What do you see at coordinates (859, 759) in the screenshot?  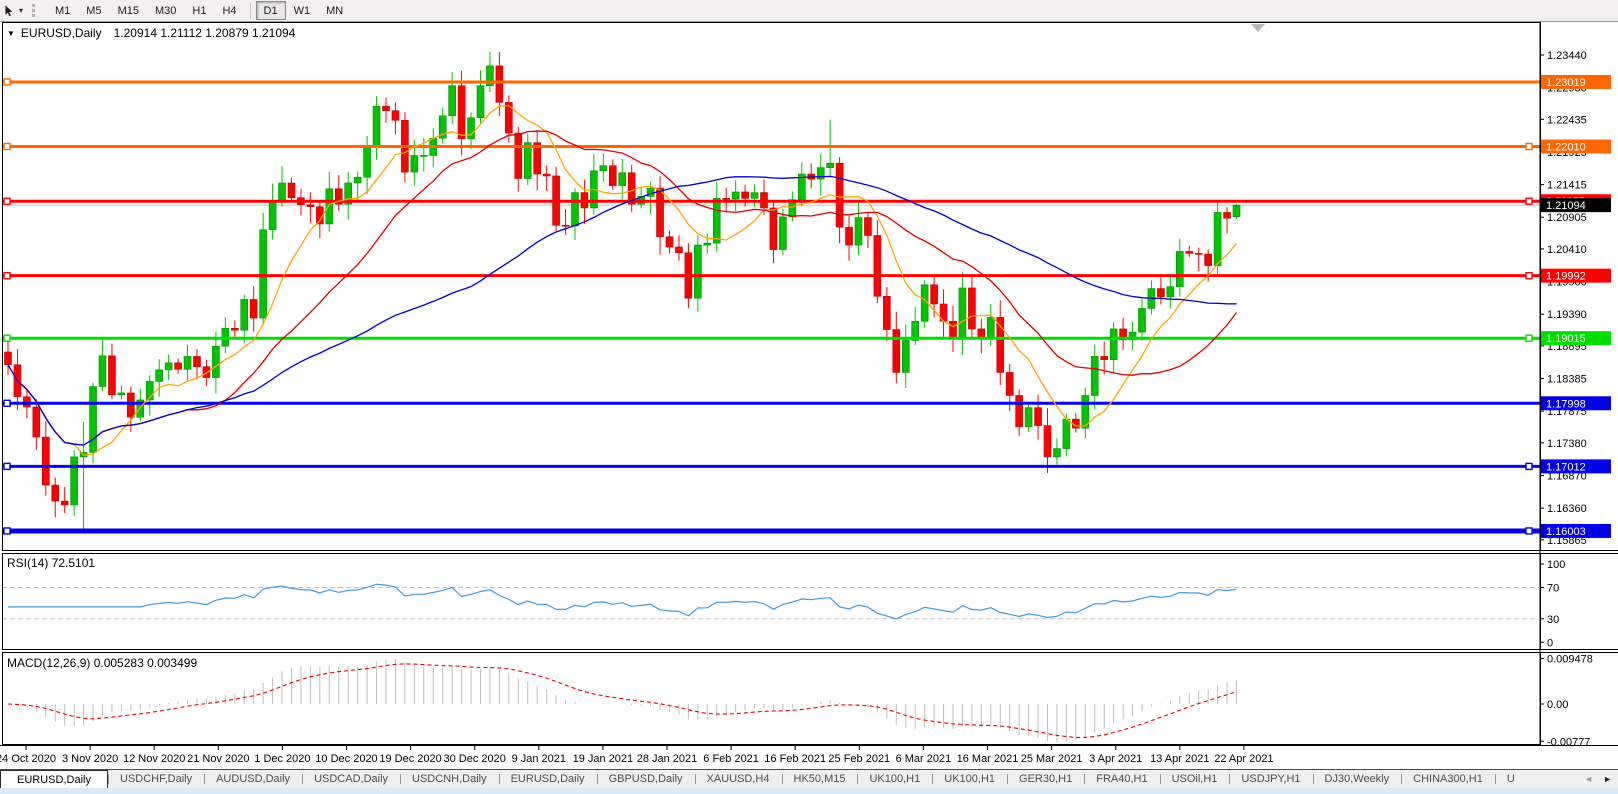 I see `svg-text: 25 Feb 2021` at bounding box center [859, 759].